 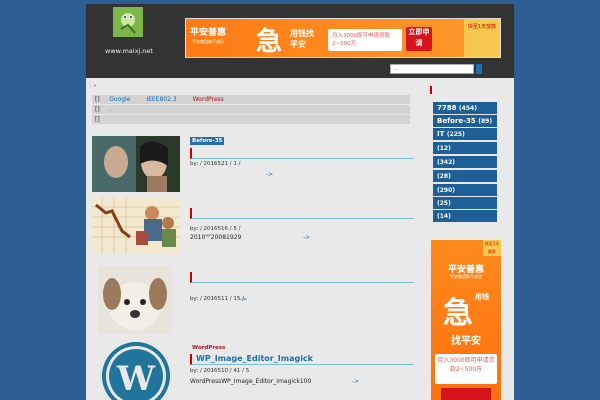 What do you see at coordinates (136, 379) in the screenshot?
I see `svg-text: W` at bounding box center [136, 379].